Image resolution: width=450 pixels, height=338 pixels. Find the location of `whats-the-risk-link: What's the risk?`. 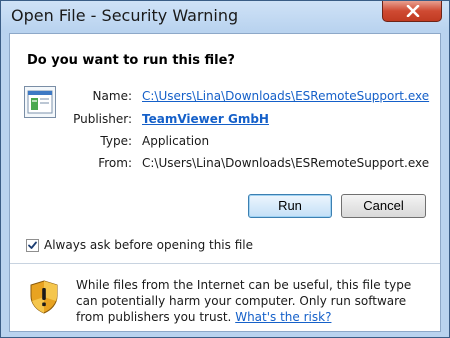

whats-the-risk-link: What's the risk? is located at coordinates (283, 317).